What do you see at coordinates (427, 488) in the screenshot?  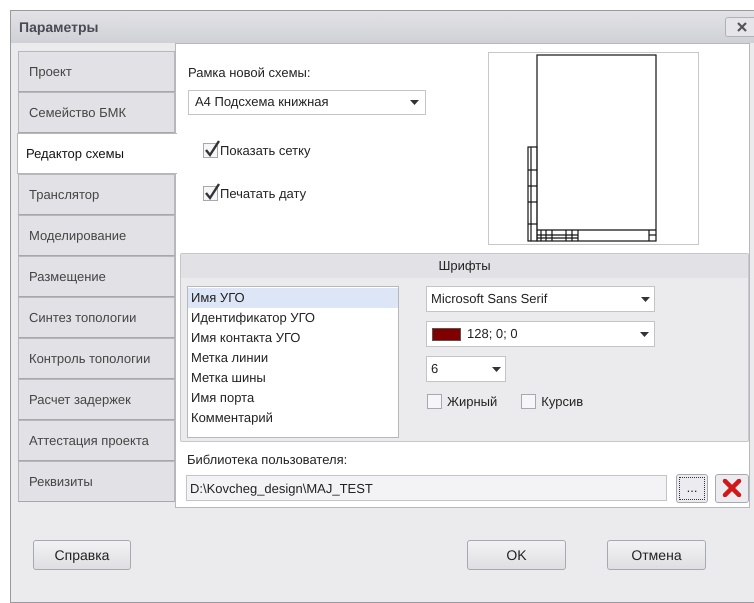 I see `path-field: D:\Kovcheg_design\MAJ_TEST` at bounding box center [427, 488].